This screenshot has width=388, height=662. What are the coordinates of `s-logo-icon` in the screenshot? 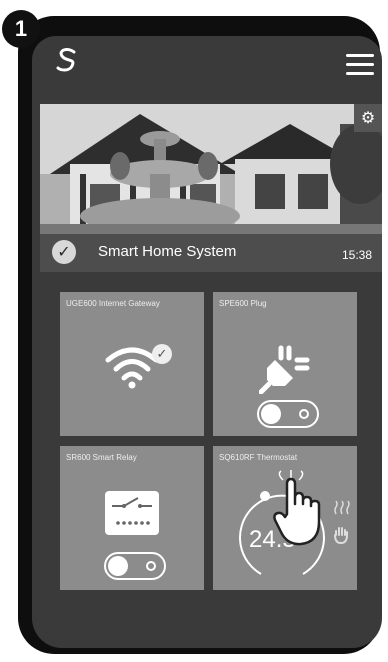 It's located at (67, 63).